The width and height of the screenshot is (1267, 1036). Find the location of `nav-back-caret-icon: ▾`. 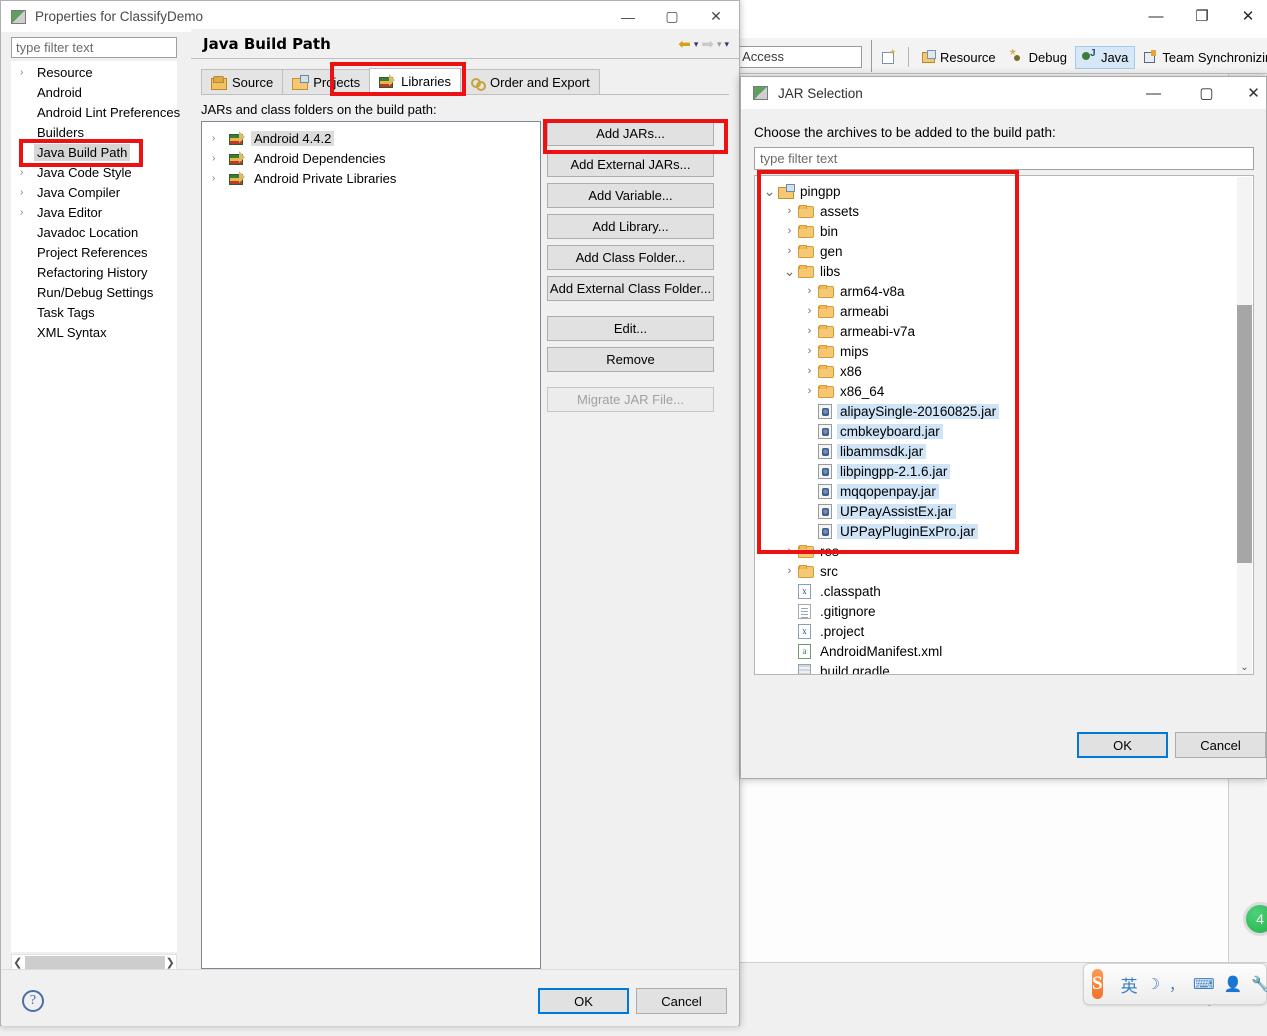

nav-back-caret-icon: ▾ is located at coordinates (696, 44).